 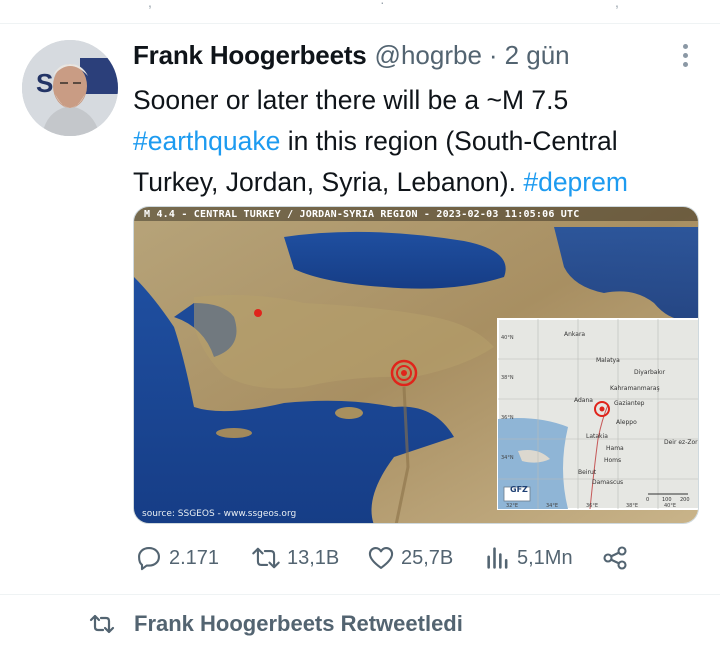 What do you see at coordinates (428, 55) in the screenshot?
I see `author-handle: @hogrbe` at bounding box center [428, 55].